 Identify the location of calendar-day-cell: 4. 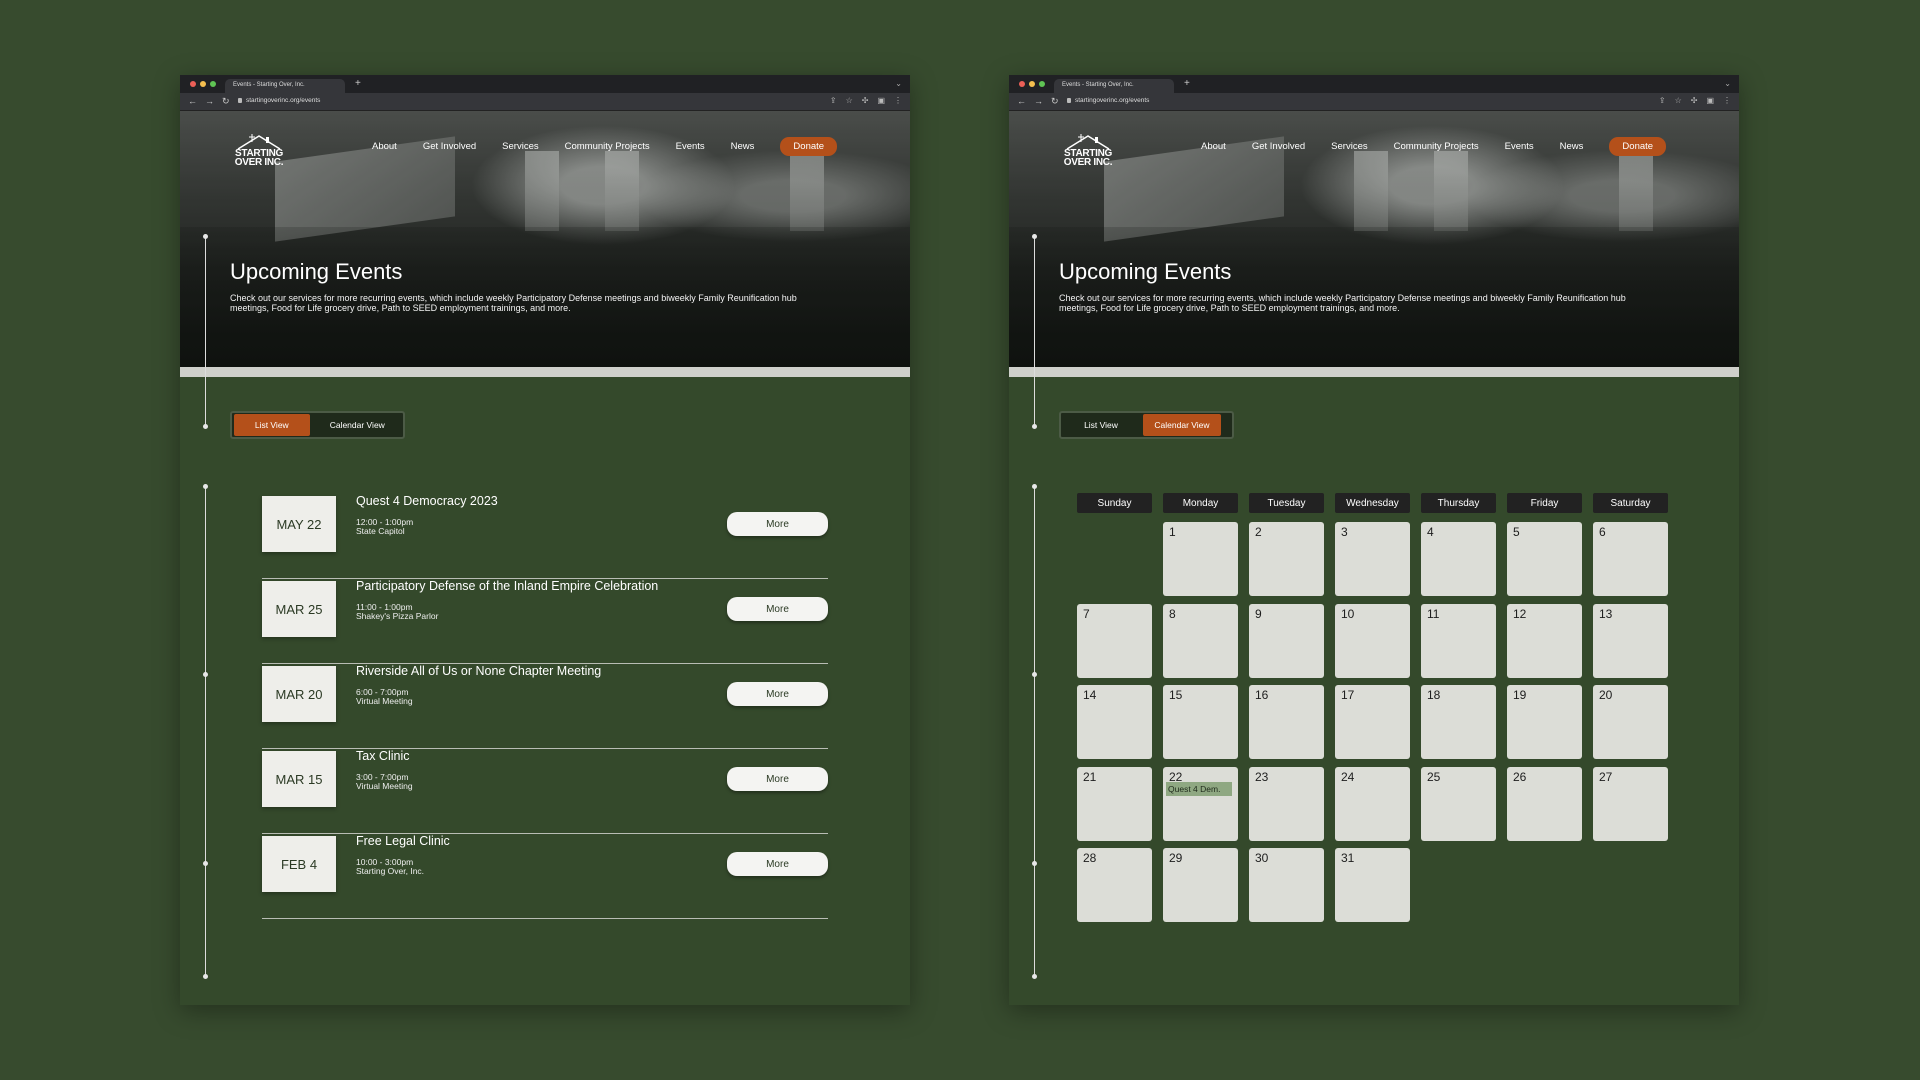
(1458, 559).